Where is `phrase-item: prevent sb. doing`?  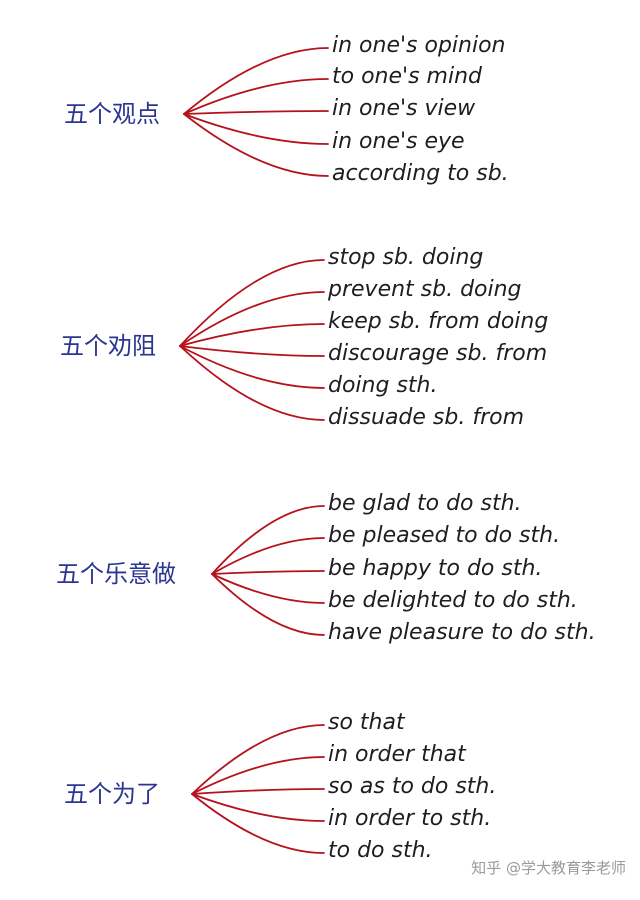 phrase-item: prevent sb. doing is located at coordinates (425, 289).